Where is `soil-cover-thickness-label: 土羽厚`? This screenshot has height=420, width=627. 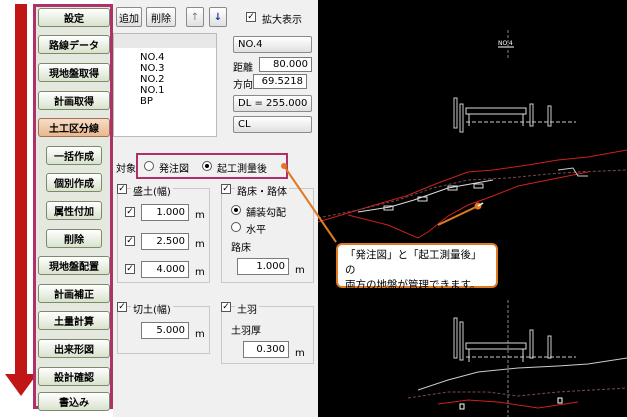 soil-cover-thickness-label: 土羽厚 is located at coordinates (246, 331).